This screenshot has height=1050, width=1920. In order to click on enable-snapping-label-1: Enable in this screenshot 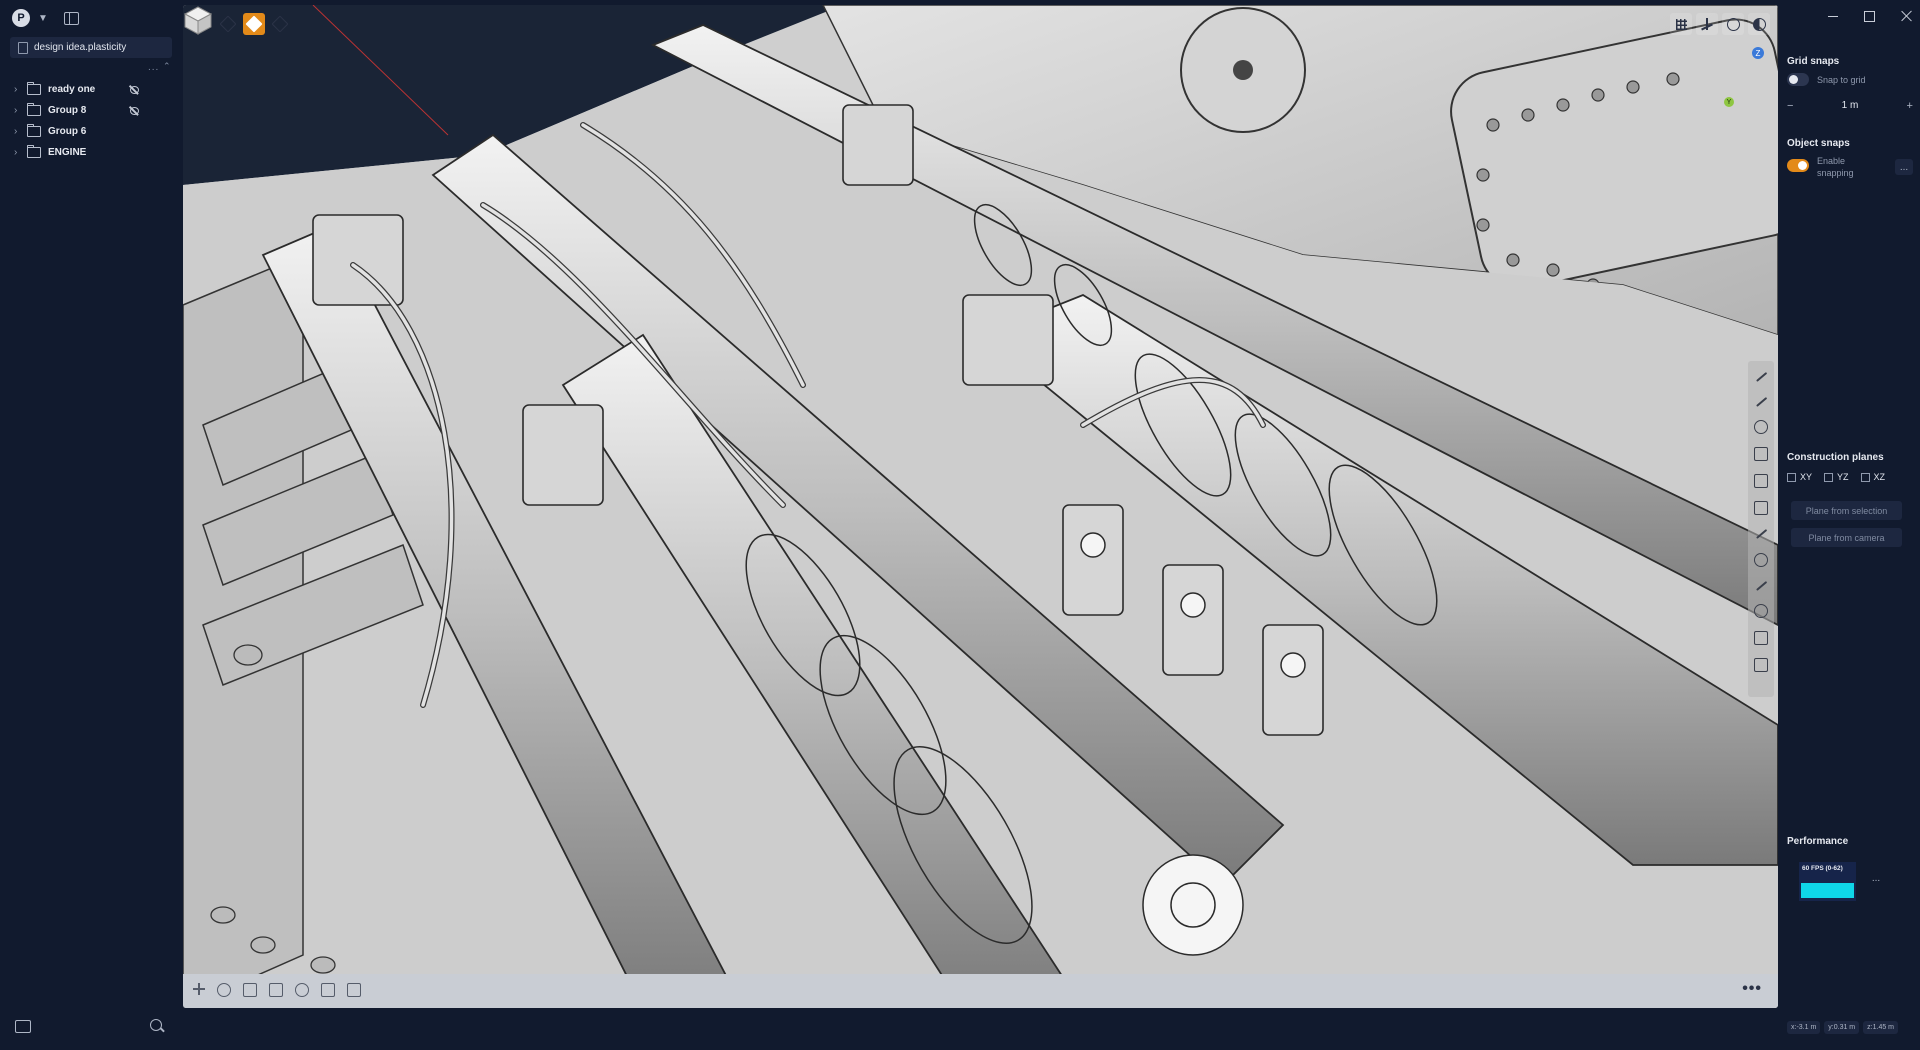, I will do `click(1831, 161)`.